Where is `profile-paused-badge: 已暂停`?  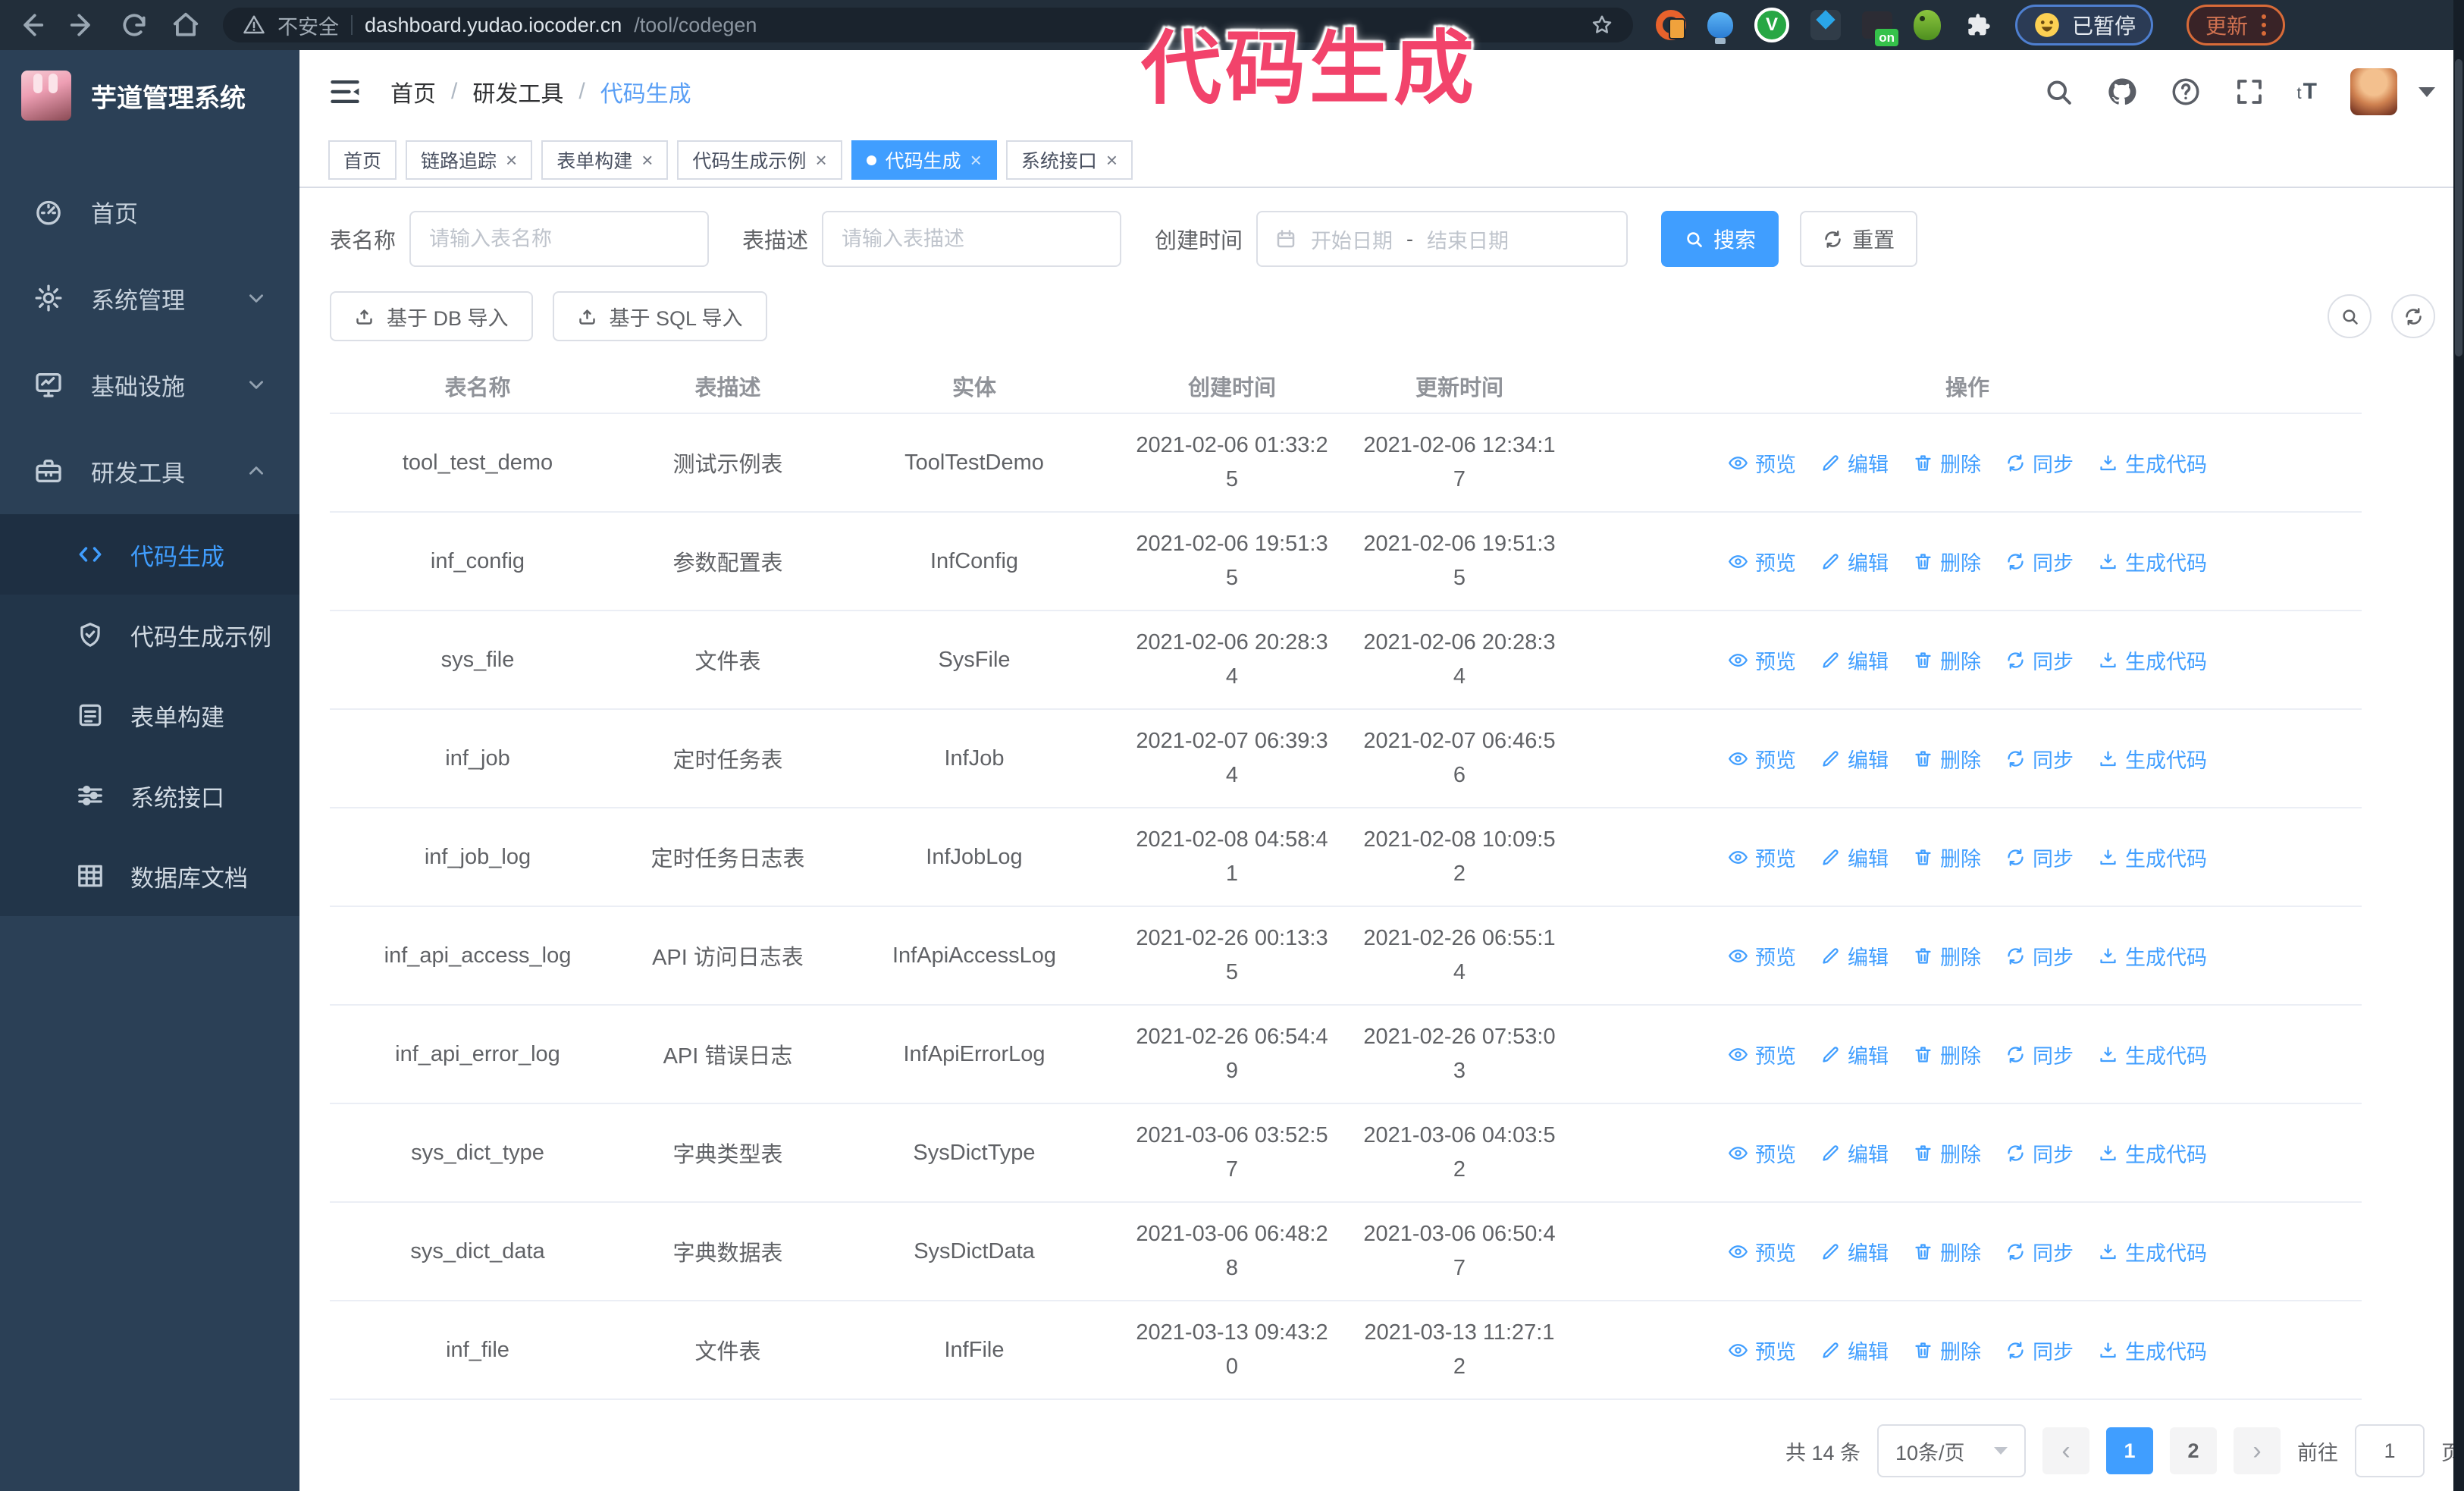
profile-paused-badge: 已暂停 is located at coordinates (2084, 25).